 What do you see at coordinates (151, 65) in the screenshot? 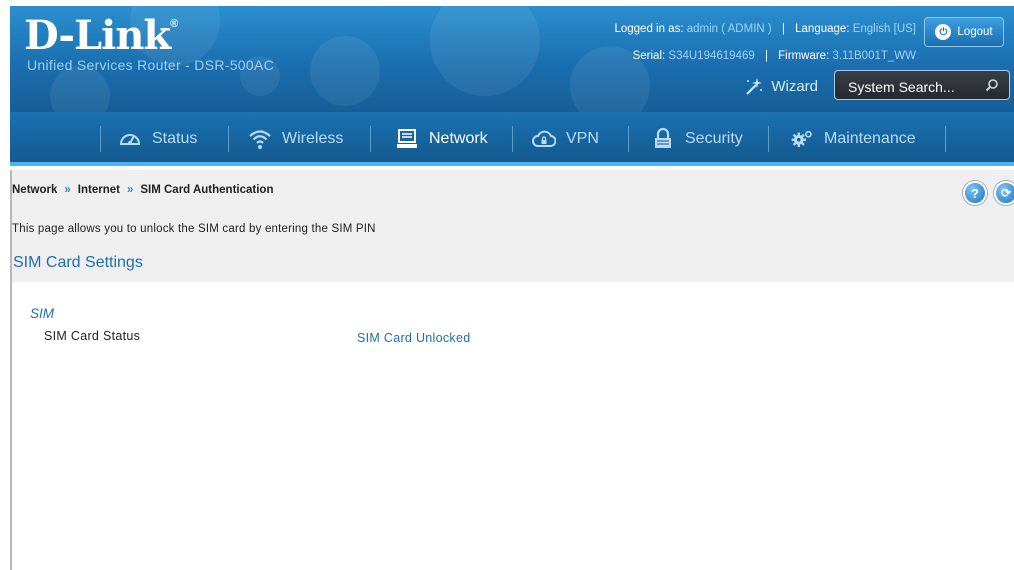
I see `product-subtitle: Unified Services Router - DSR-500AC` at bounding box center [151, 65].